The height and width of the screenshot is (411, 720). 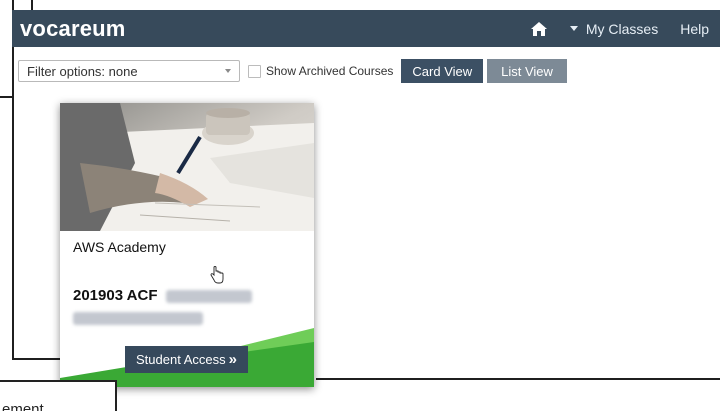 I want to click on filter-options-value: Filter options: none, so click(x=82, y=71).